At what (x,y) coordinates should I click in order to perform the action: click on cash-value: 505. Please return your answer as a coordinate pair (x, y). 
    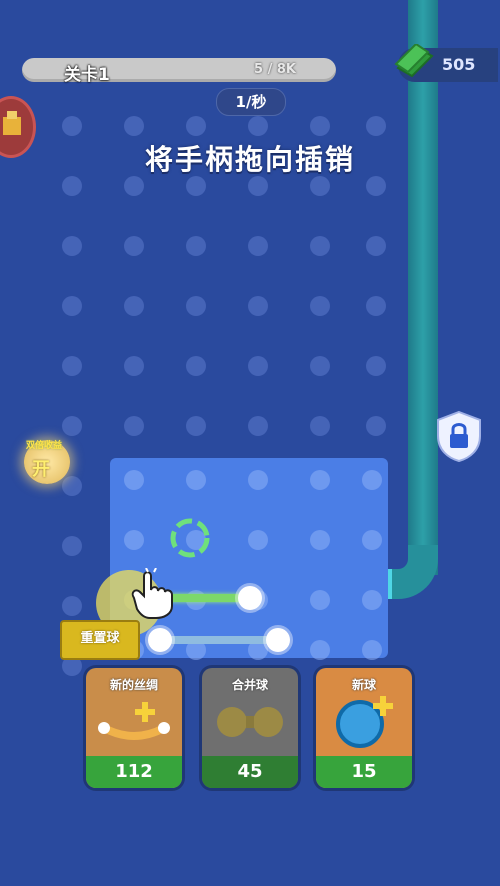
    Looking at the image, I should click on (459, 64).